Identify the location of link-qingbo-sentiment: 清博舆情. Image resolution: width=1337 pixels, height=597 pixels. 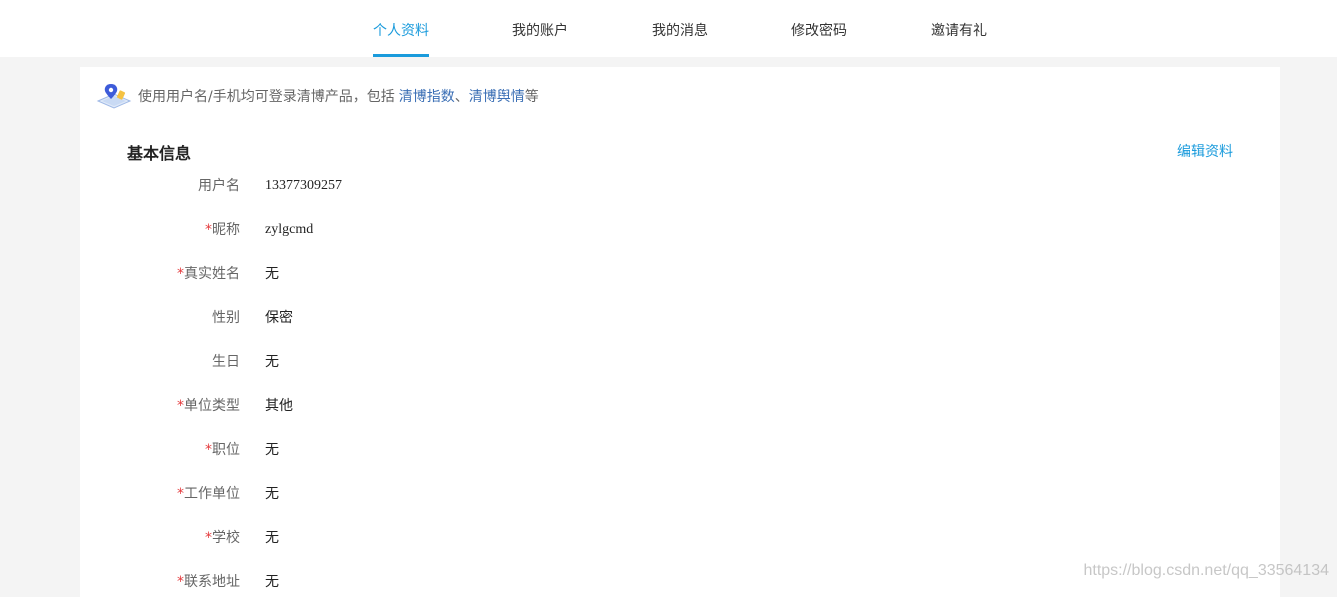
(497, 96).